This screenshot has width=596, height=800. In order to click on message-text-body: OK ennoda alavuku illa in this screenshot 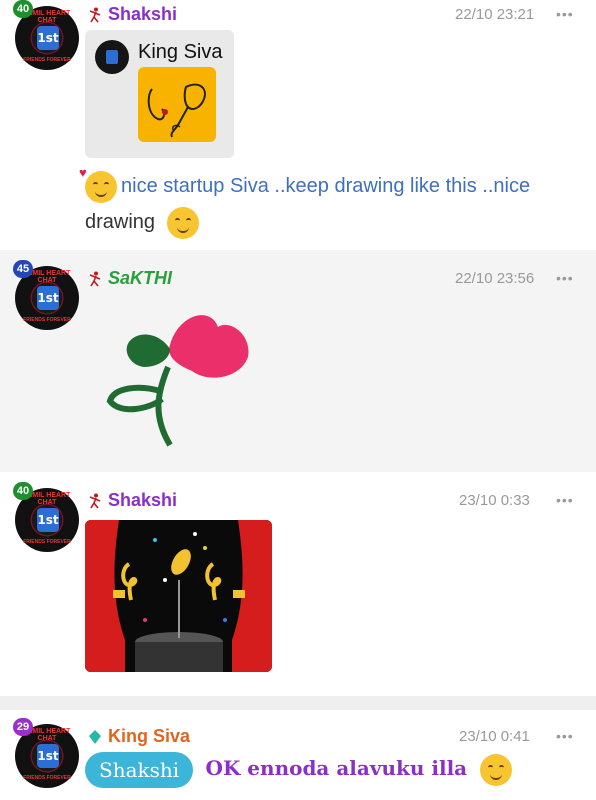, I will do `click(336, 768)`.